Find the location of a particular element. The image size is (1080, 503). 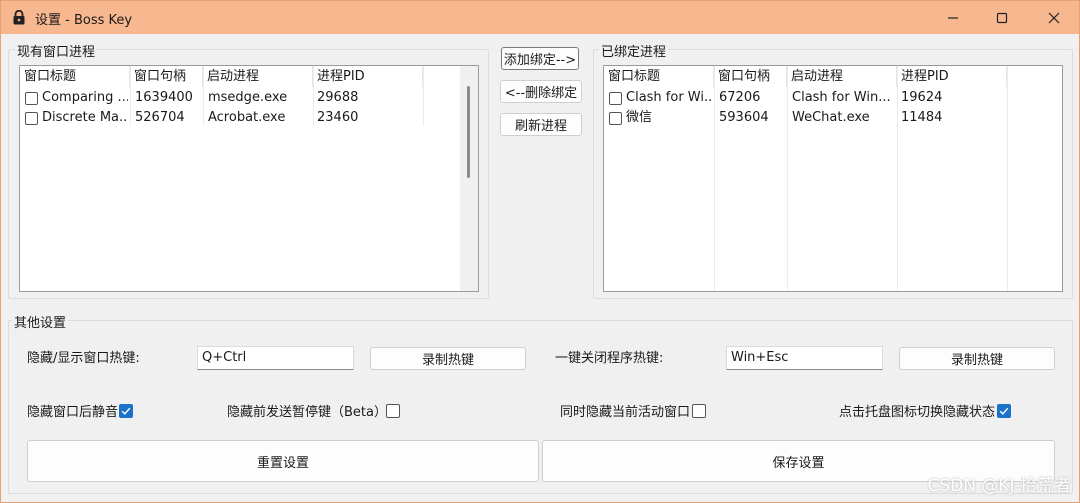

minimize-button is located at coordinates (953, 17).